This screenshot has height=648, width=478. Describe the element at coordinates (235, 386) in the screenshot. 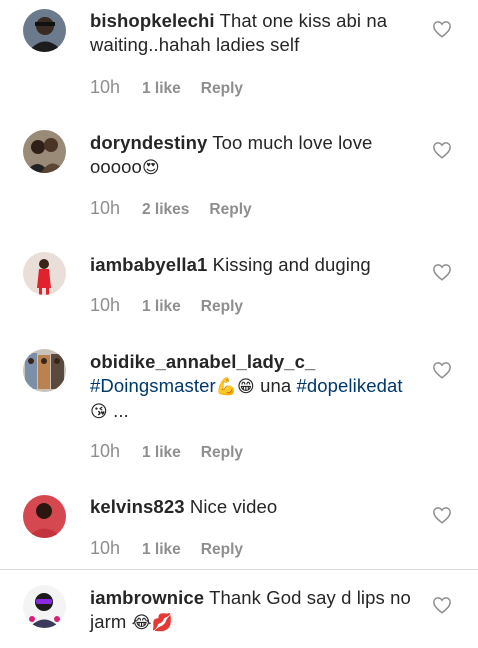

I see `muscle-grin-emoji: 💪😁` at that location.